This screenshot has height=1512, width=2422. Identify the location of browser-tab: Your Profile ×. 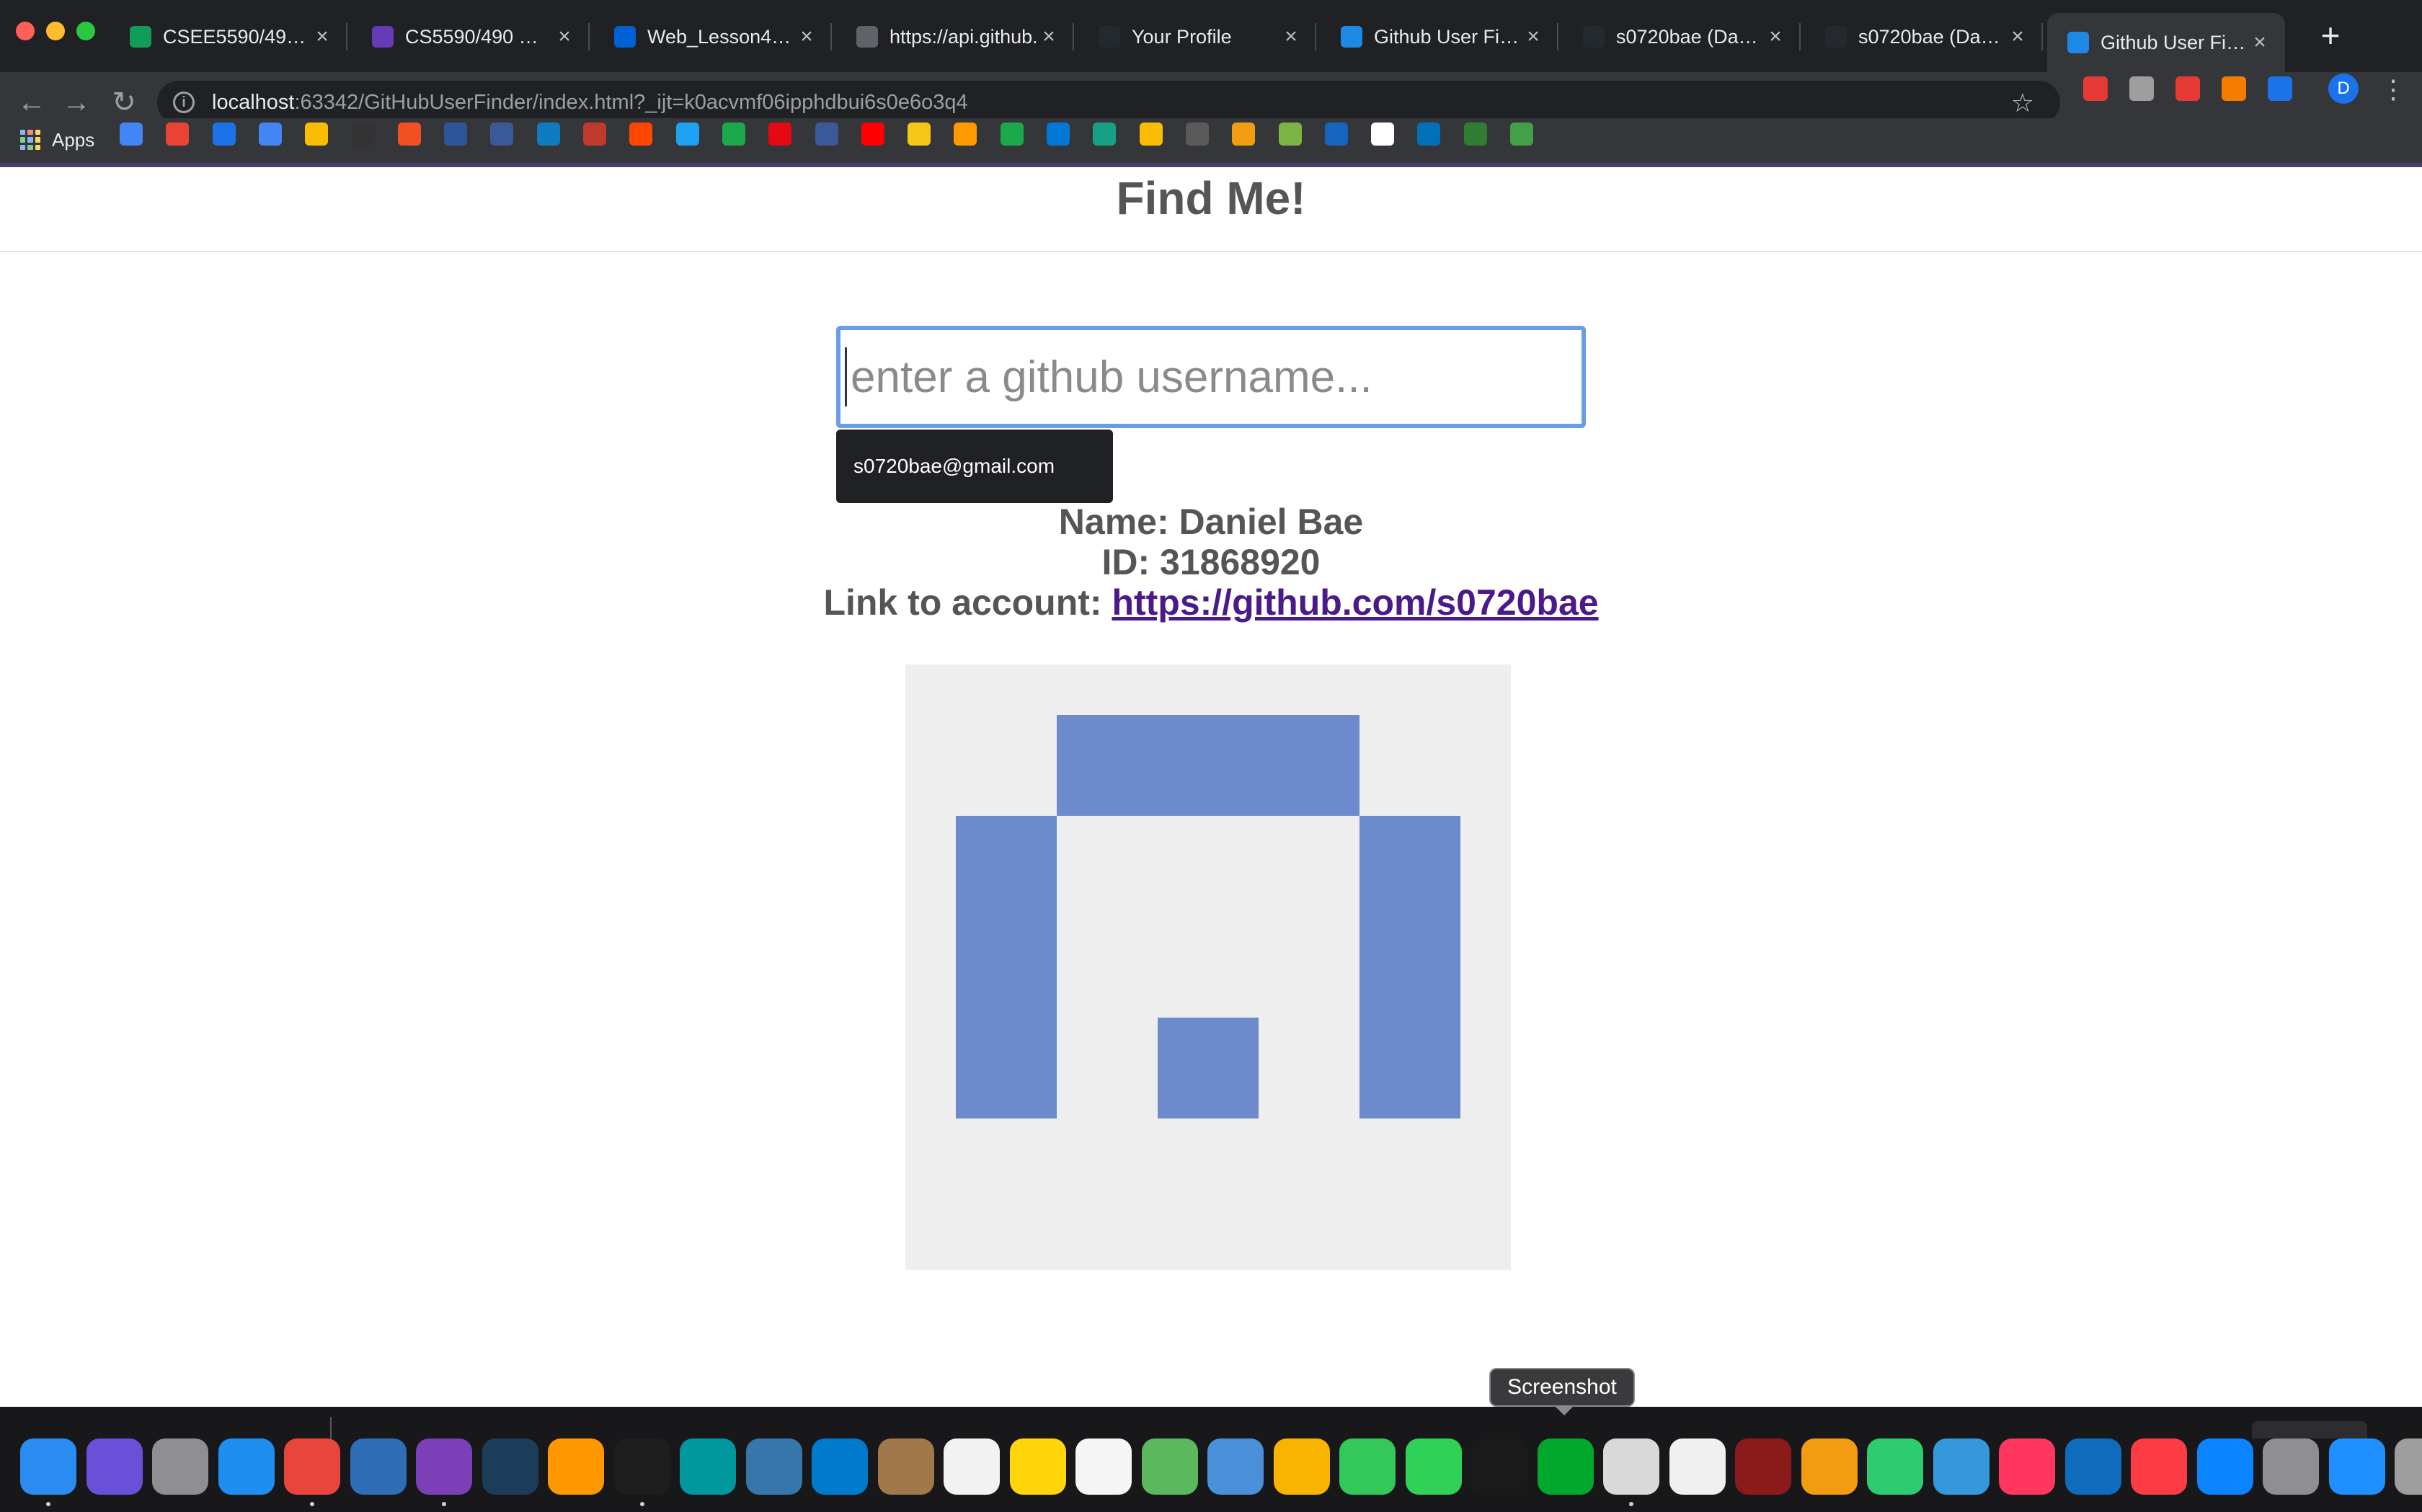
(1197, 37).